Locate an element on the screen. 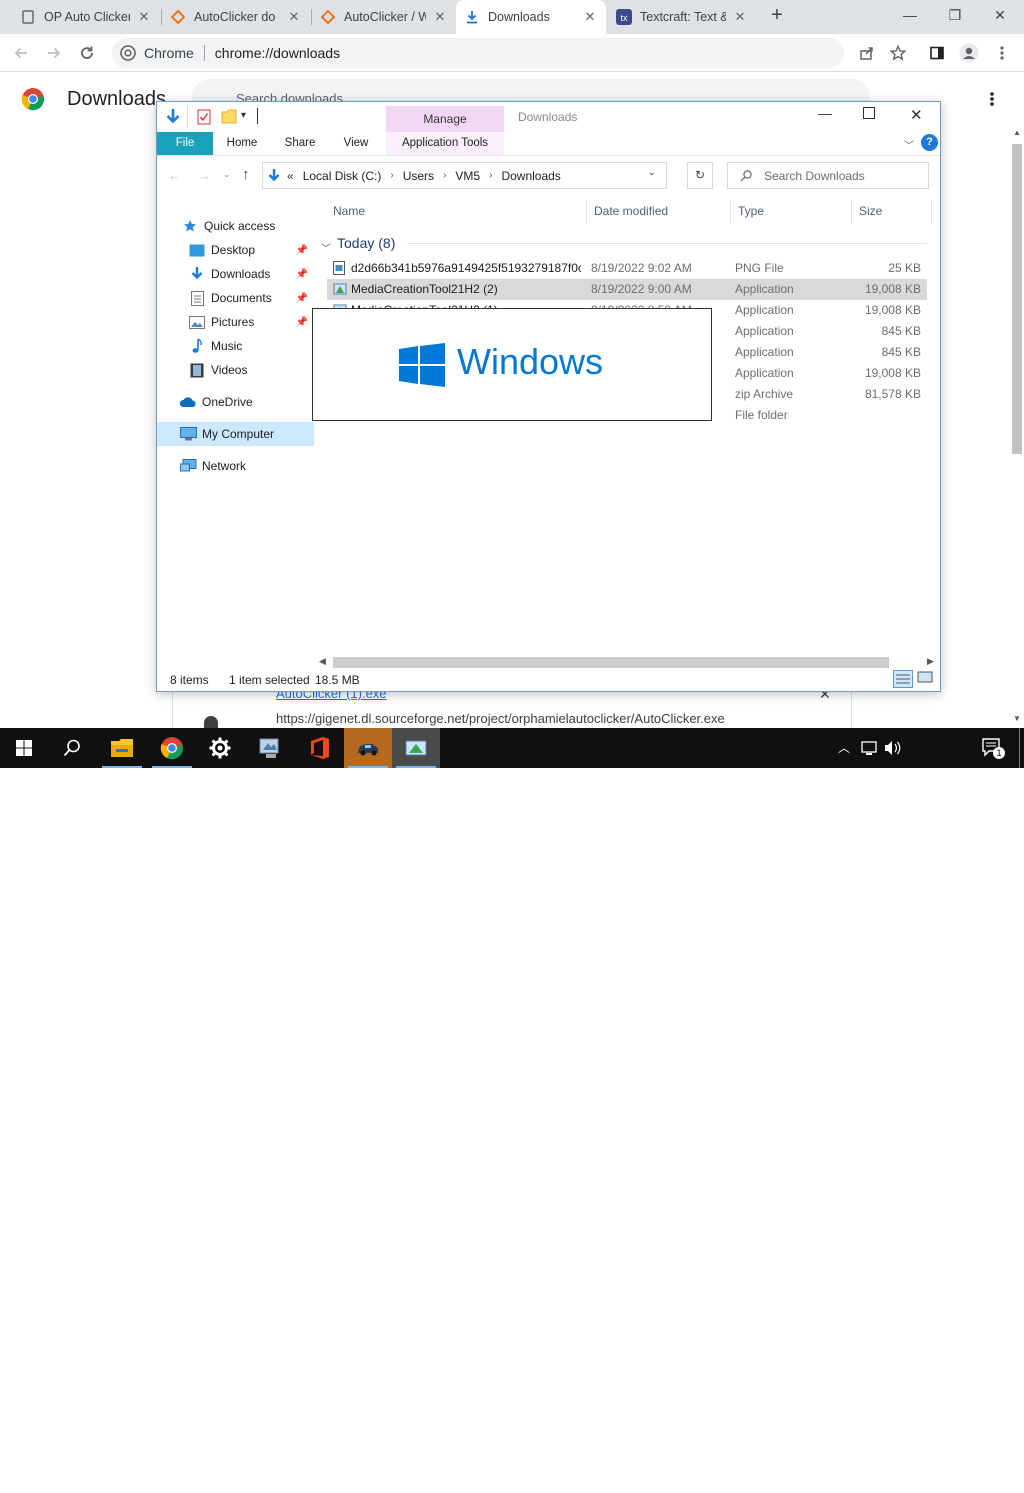  new-tab-button: + is located at coordinates (777, 15).